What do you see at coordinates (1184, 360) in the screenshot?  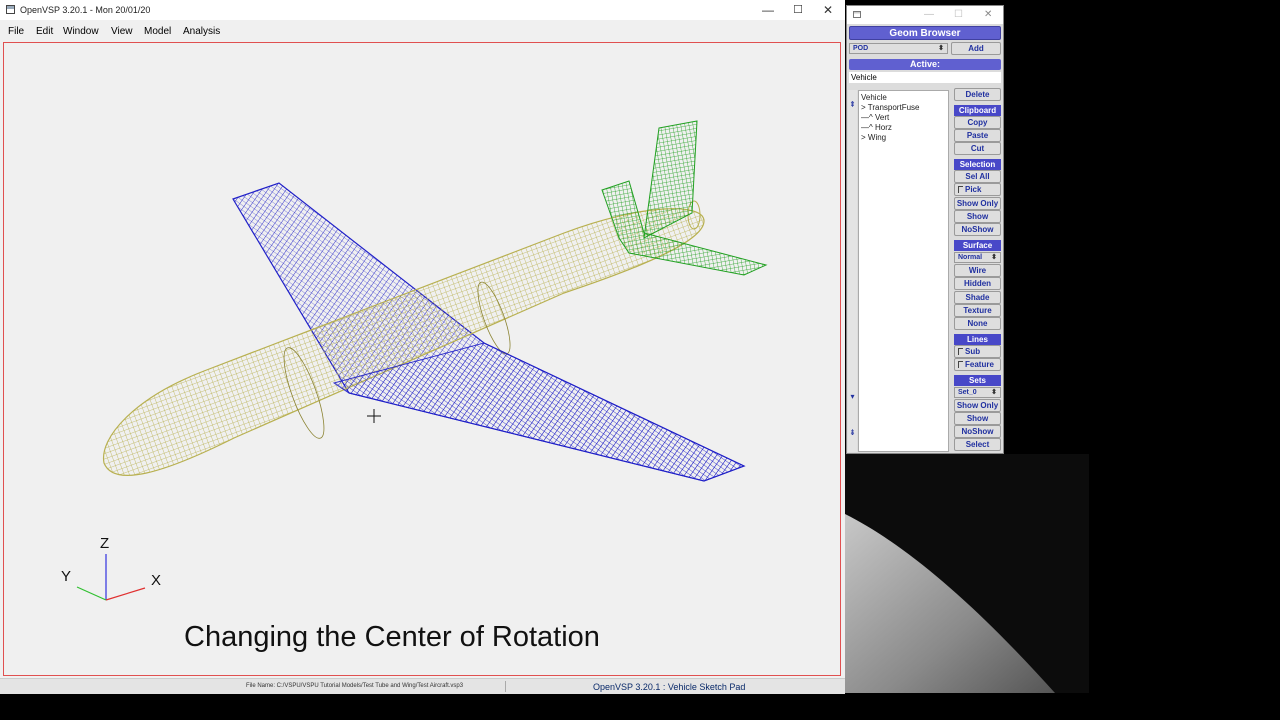 I see `black-margin` at bounding box center [1184, 360].